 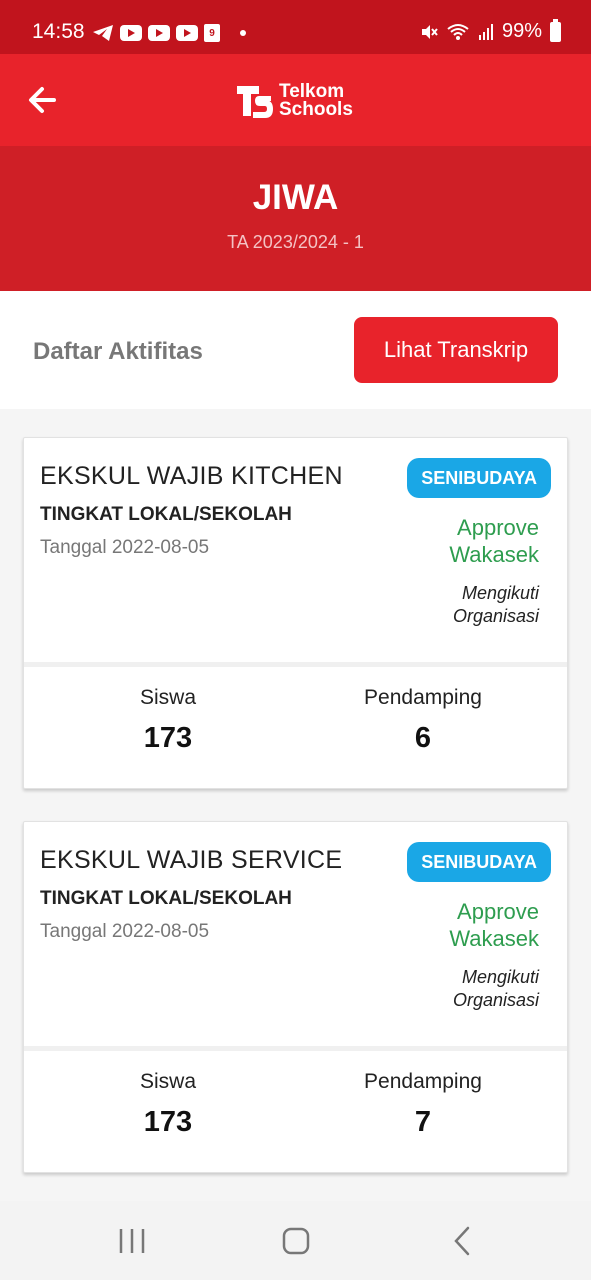 I want to click on status-time: 14:58, so click(x=58, y=31).